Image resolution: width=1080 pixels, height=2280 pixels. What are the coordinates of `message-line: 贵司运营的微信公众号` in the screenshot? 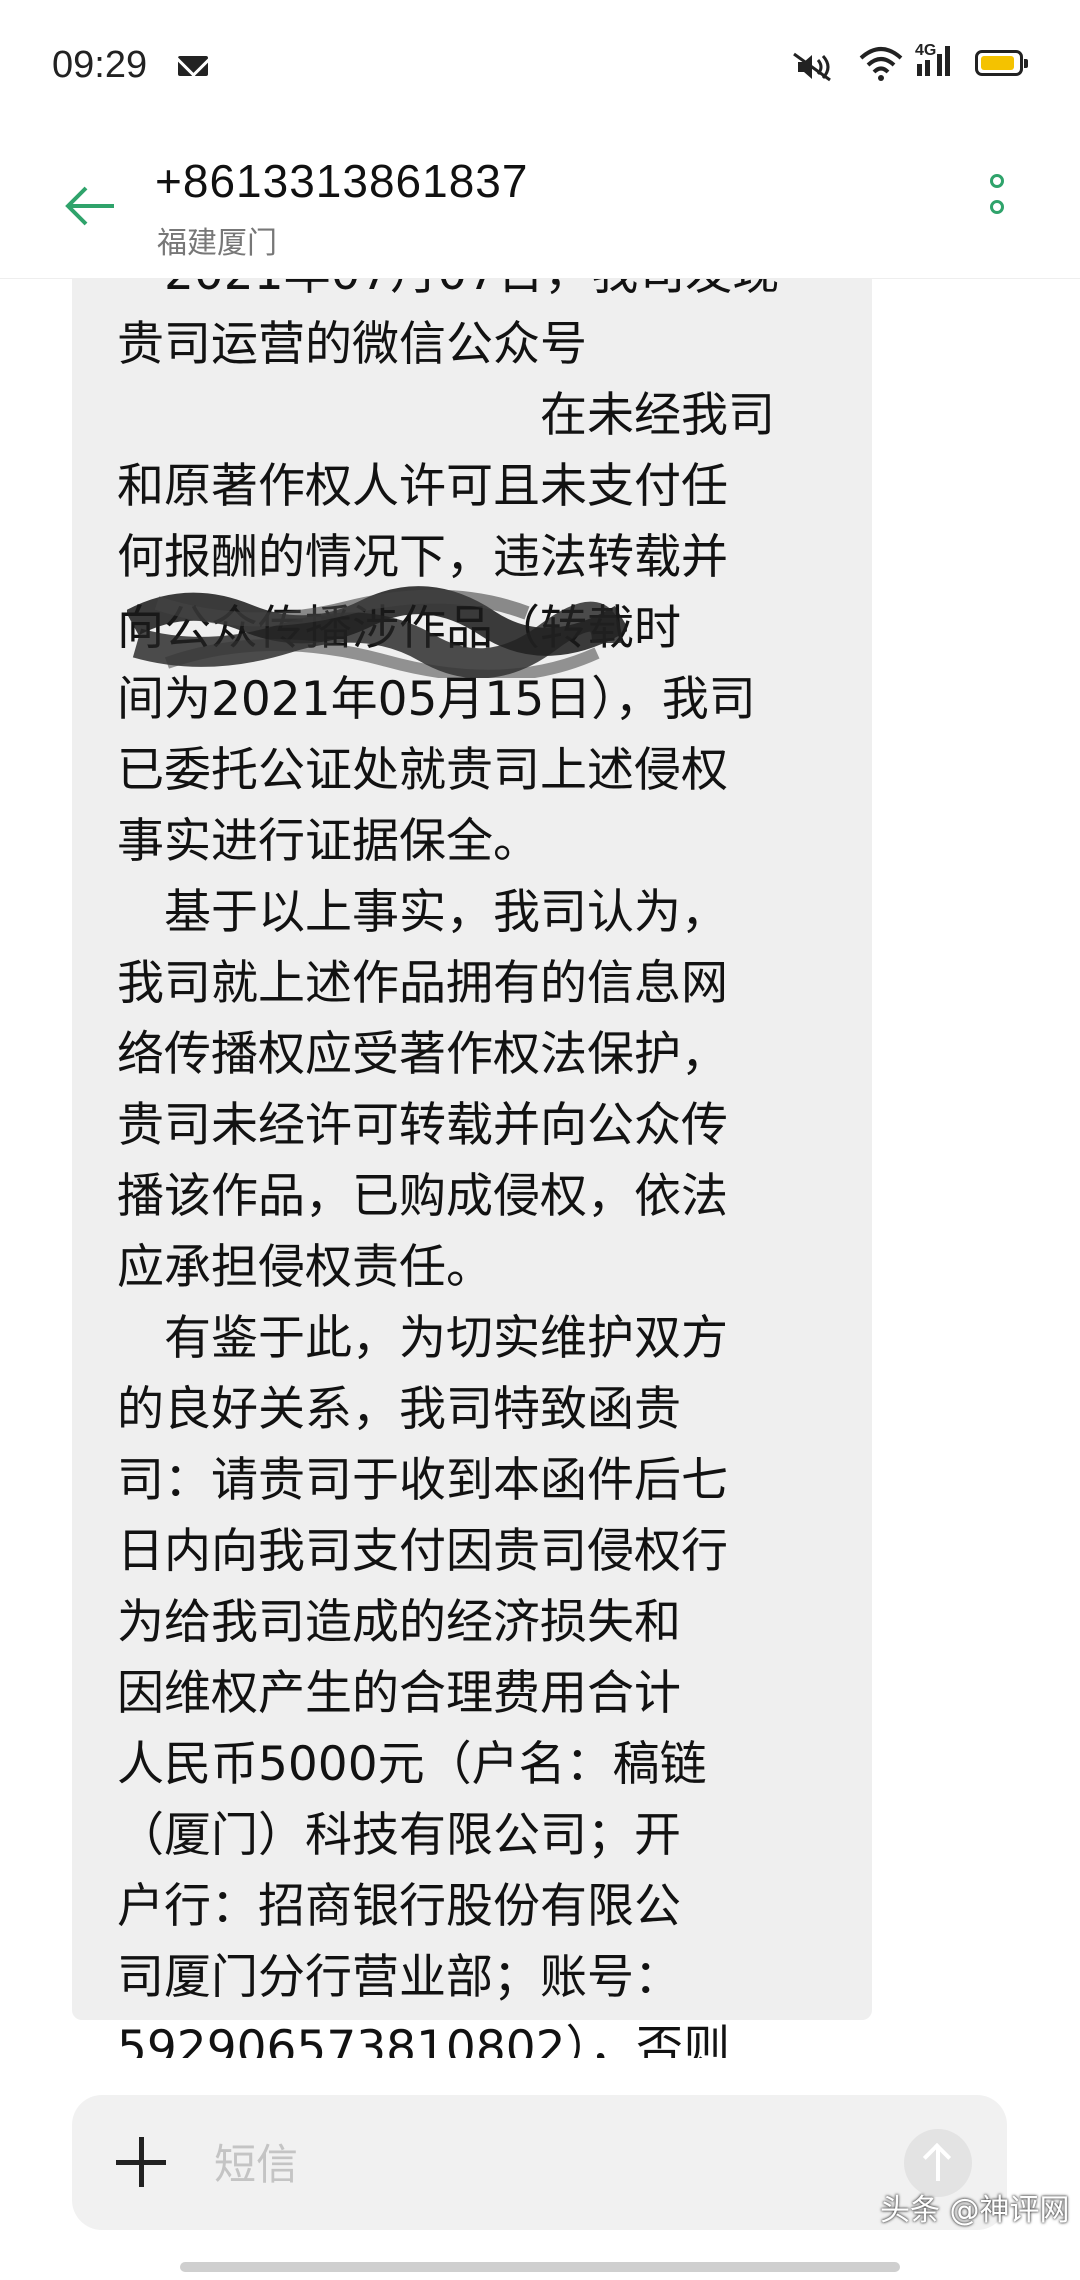 It's located at (352, 344).